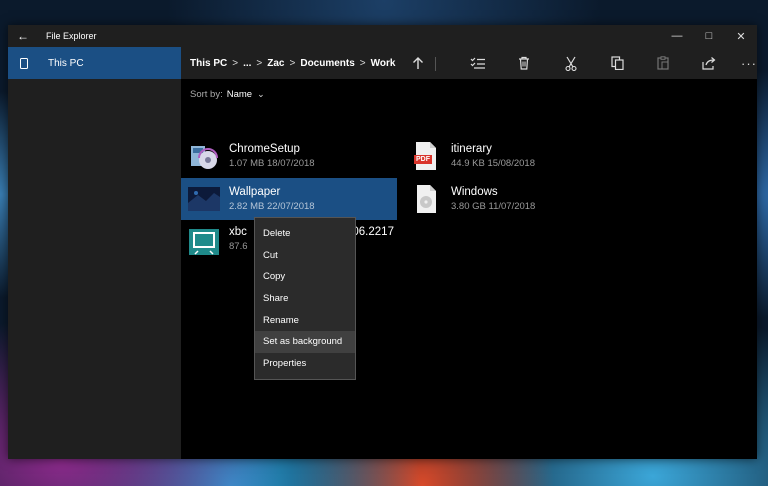 The width and height of the screenshot is (768, 486). What do you see at coordinates (204, 156) in the screenshot?
I see `installer-icon` at bounding box center [204, 156].